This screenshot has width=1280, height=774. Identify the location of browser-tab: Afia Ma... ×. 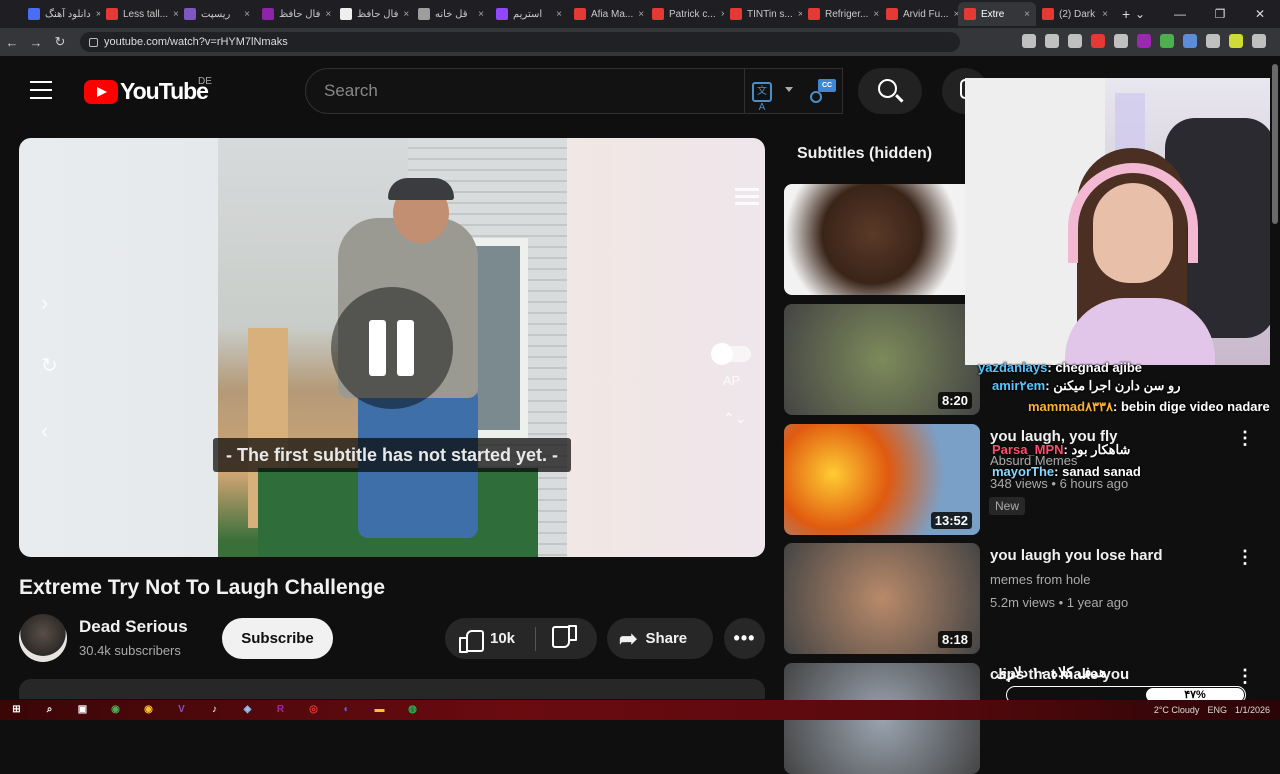
(607, 14).